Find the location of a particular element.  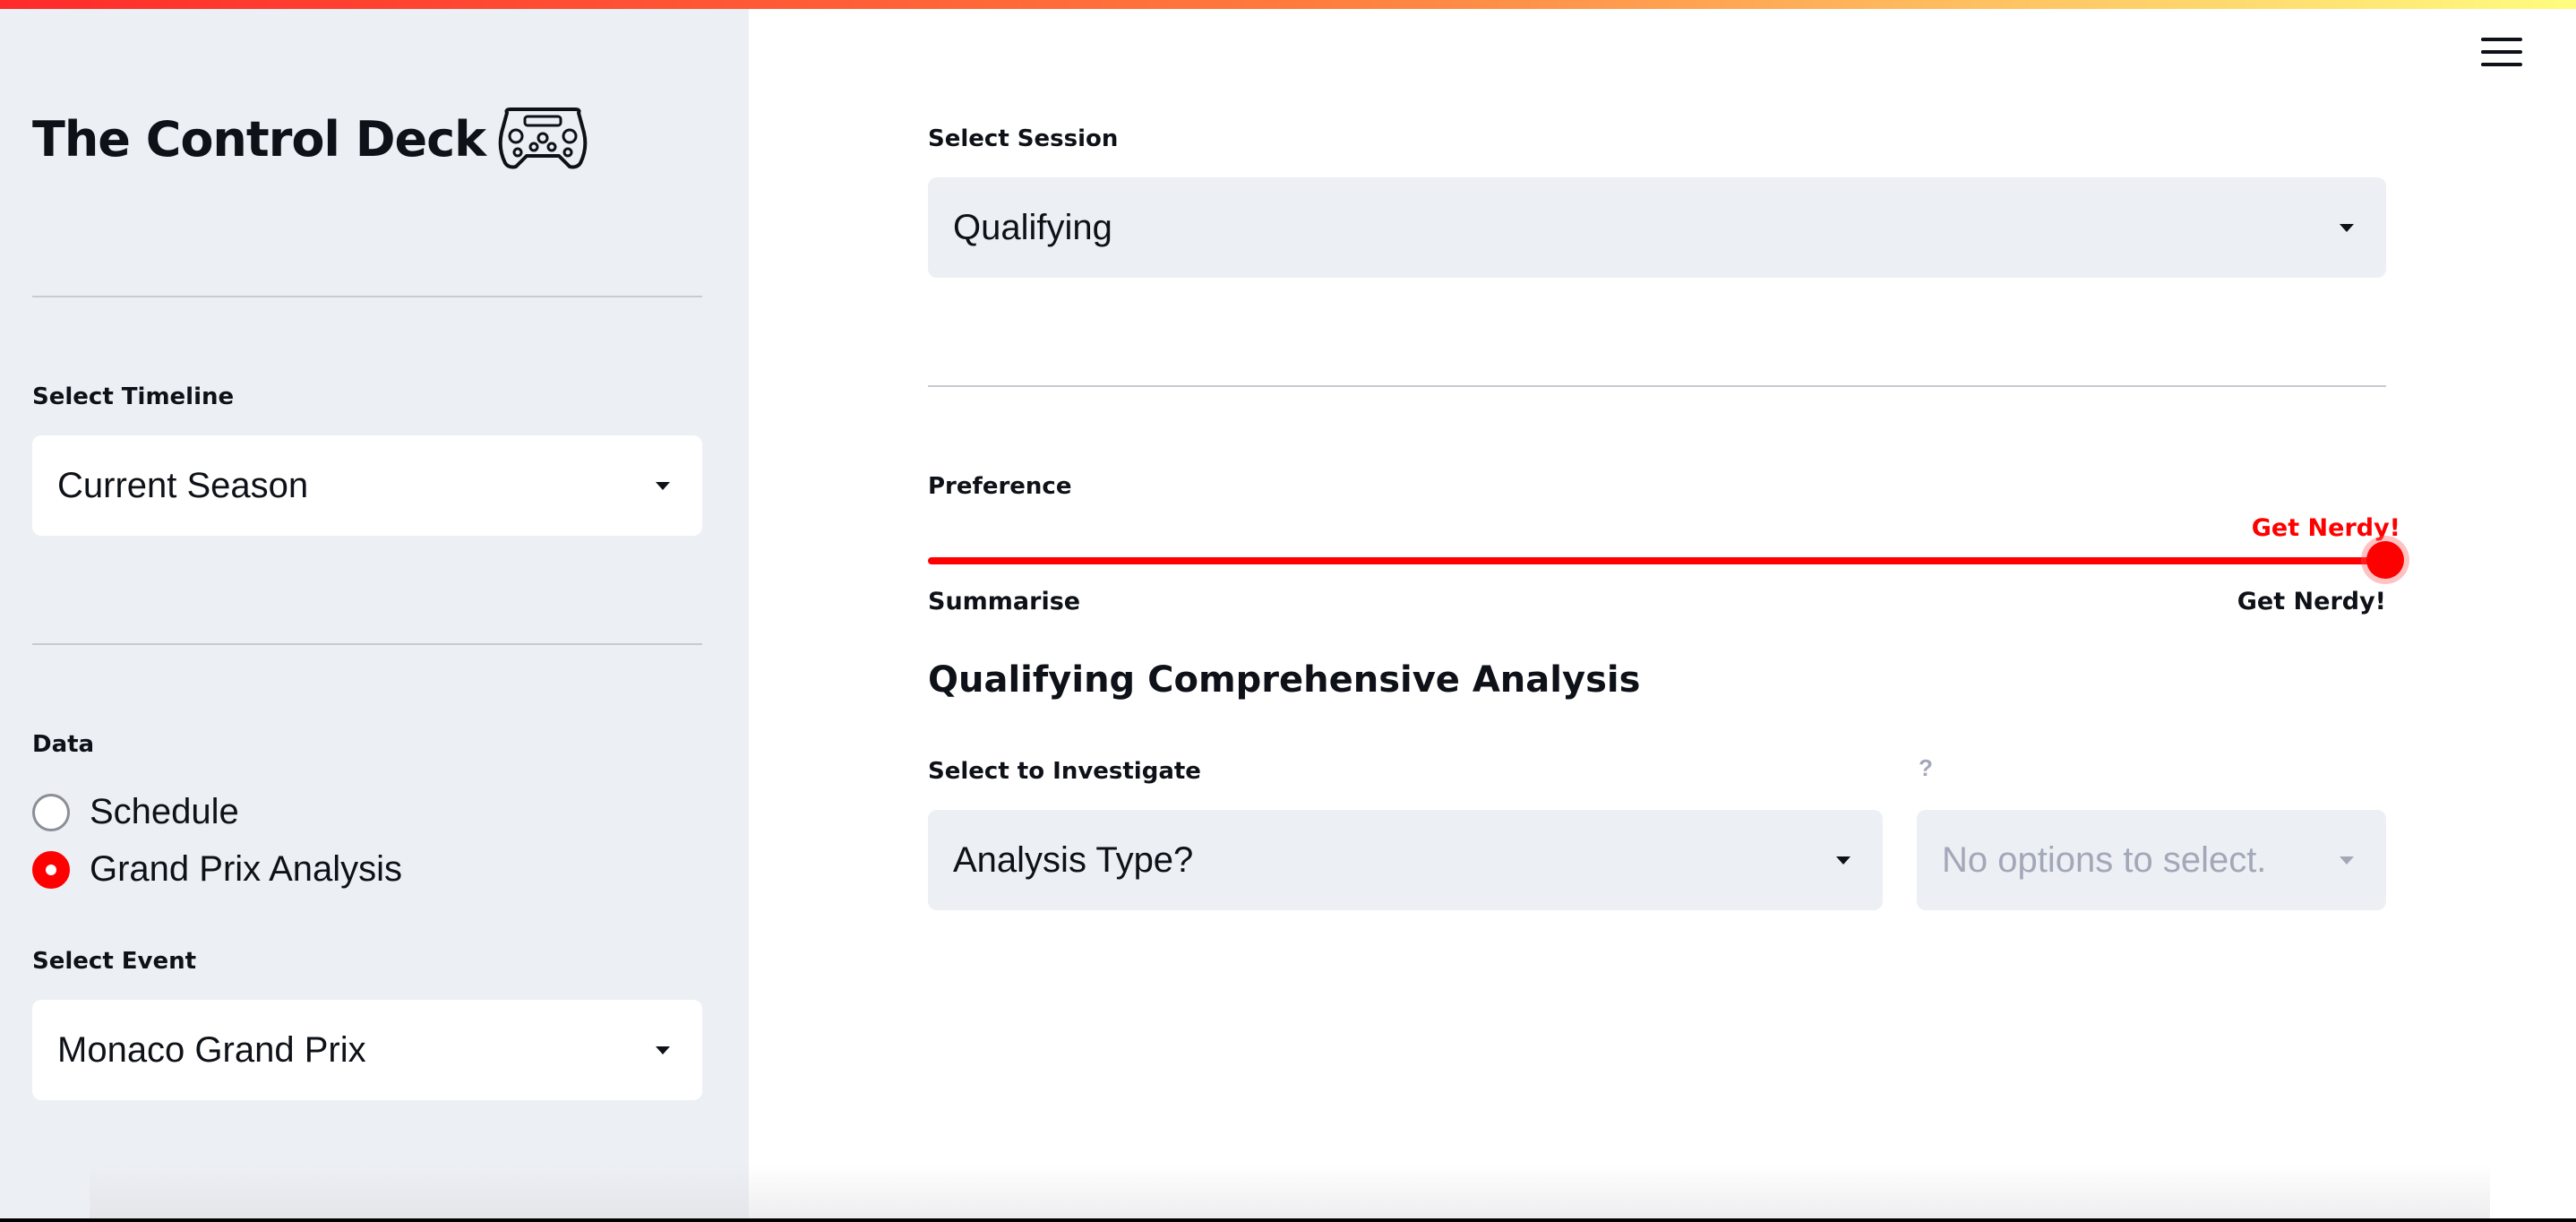

investigate-label: Select to Investigate is located at coordinates (1064, 771).